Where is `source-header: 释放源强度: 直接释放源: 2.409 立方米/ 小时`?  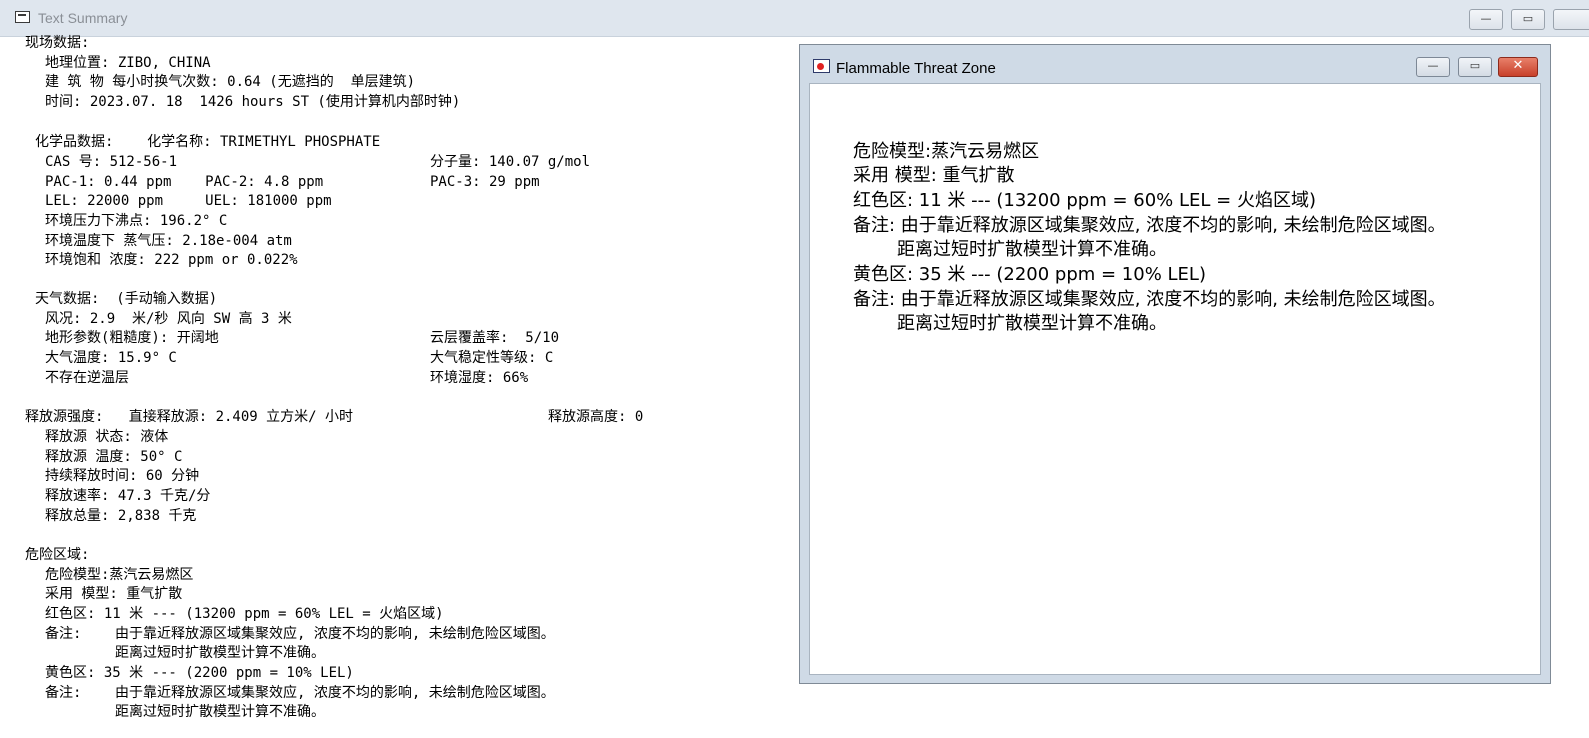 source-header: 释放源强度: 直接释放源: 2.409 立方米/ 小时 is located at coordinates (189, 417).